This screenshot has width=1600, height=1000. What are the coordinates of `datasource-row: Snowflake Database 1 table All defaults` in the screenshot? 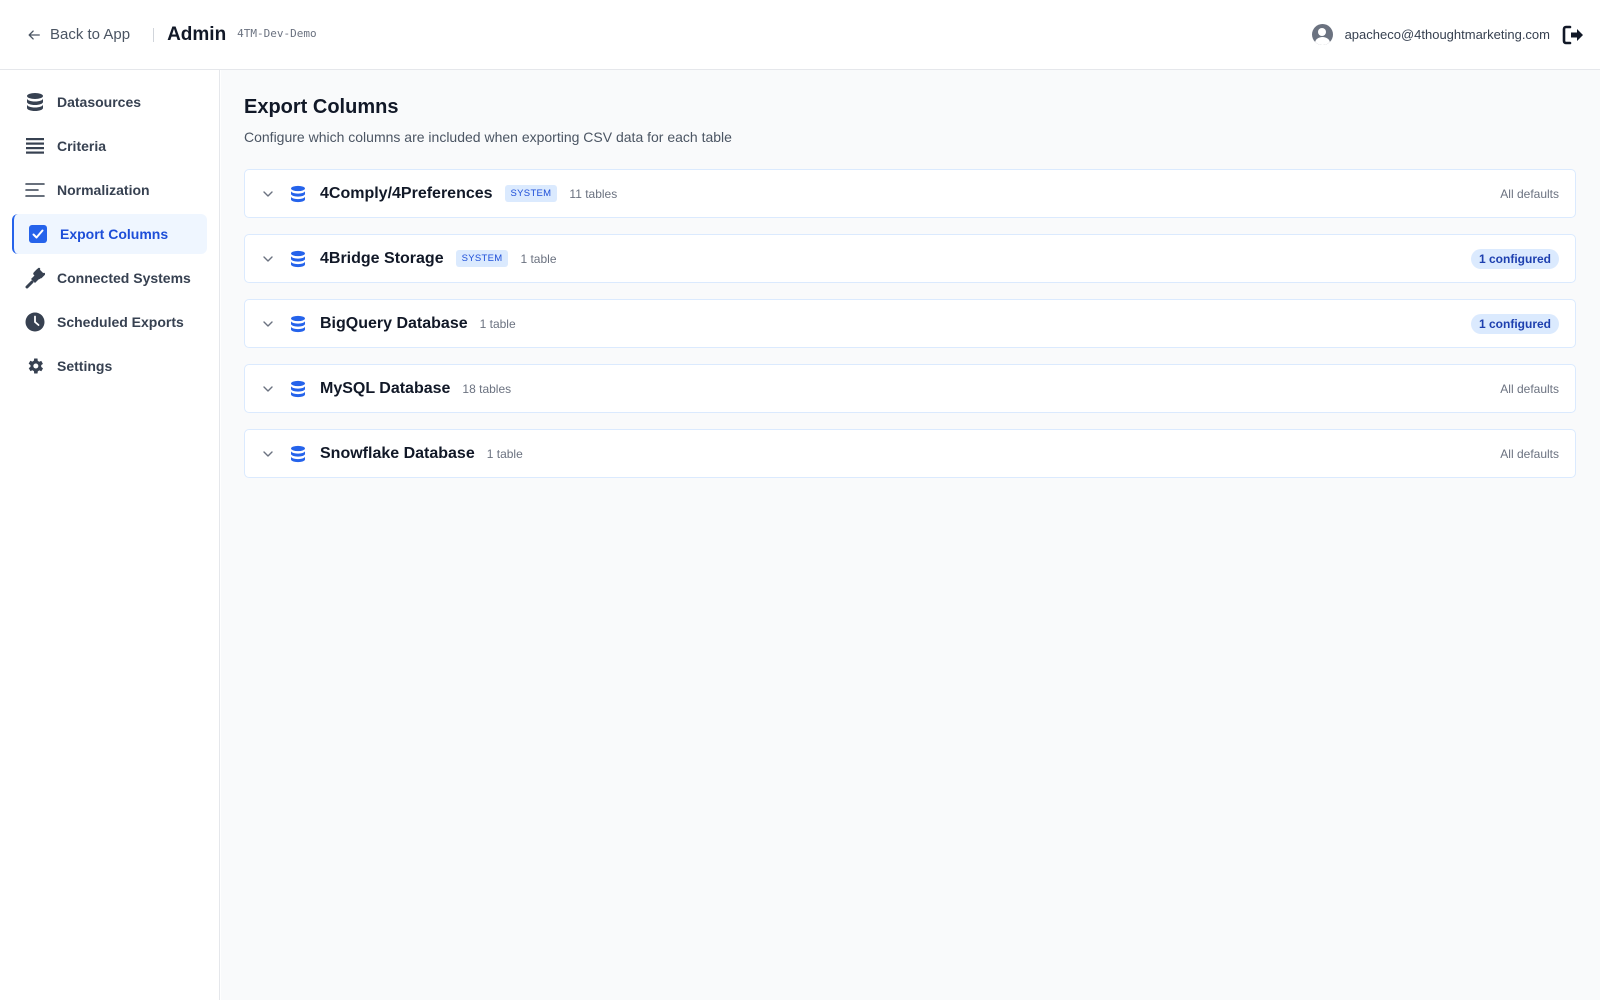 It's located at (910, 453).